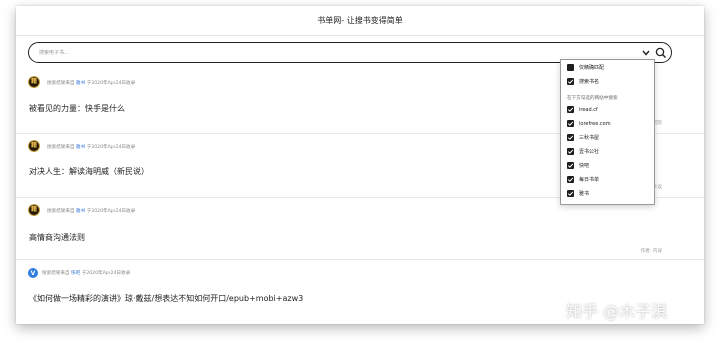 The width and height of the screenshot is (720, 341). What do you see at coordinates (589, 82) in the screenshot?
I see `option-label: 搜索书名` at bounding box center [589, 82].